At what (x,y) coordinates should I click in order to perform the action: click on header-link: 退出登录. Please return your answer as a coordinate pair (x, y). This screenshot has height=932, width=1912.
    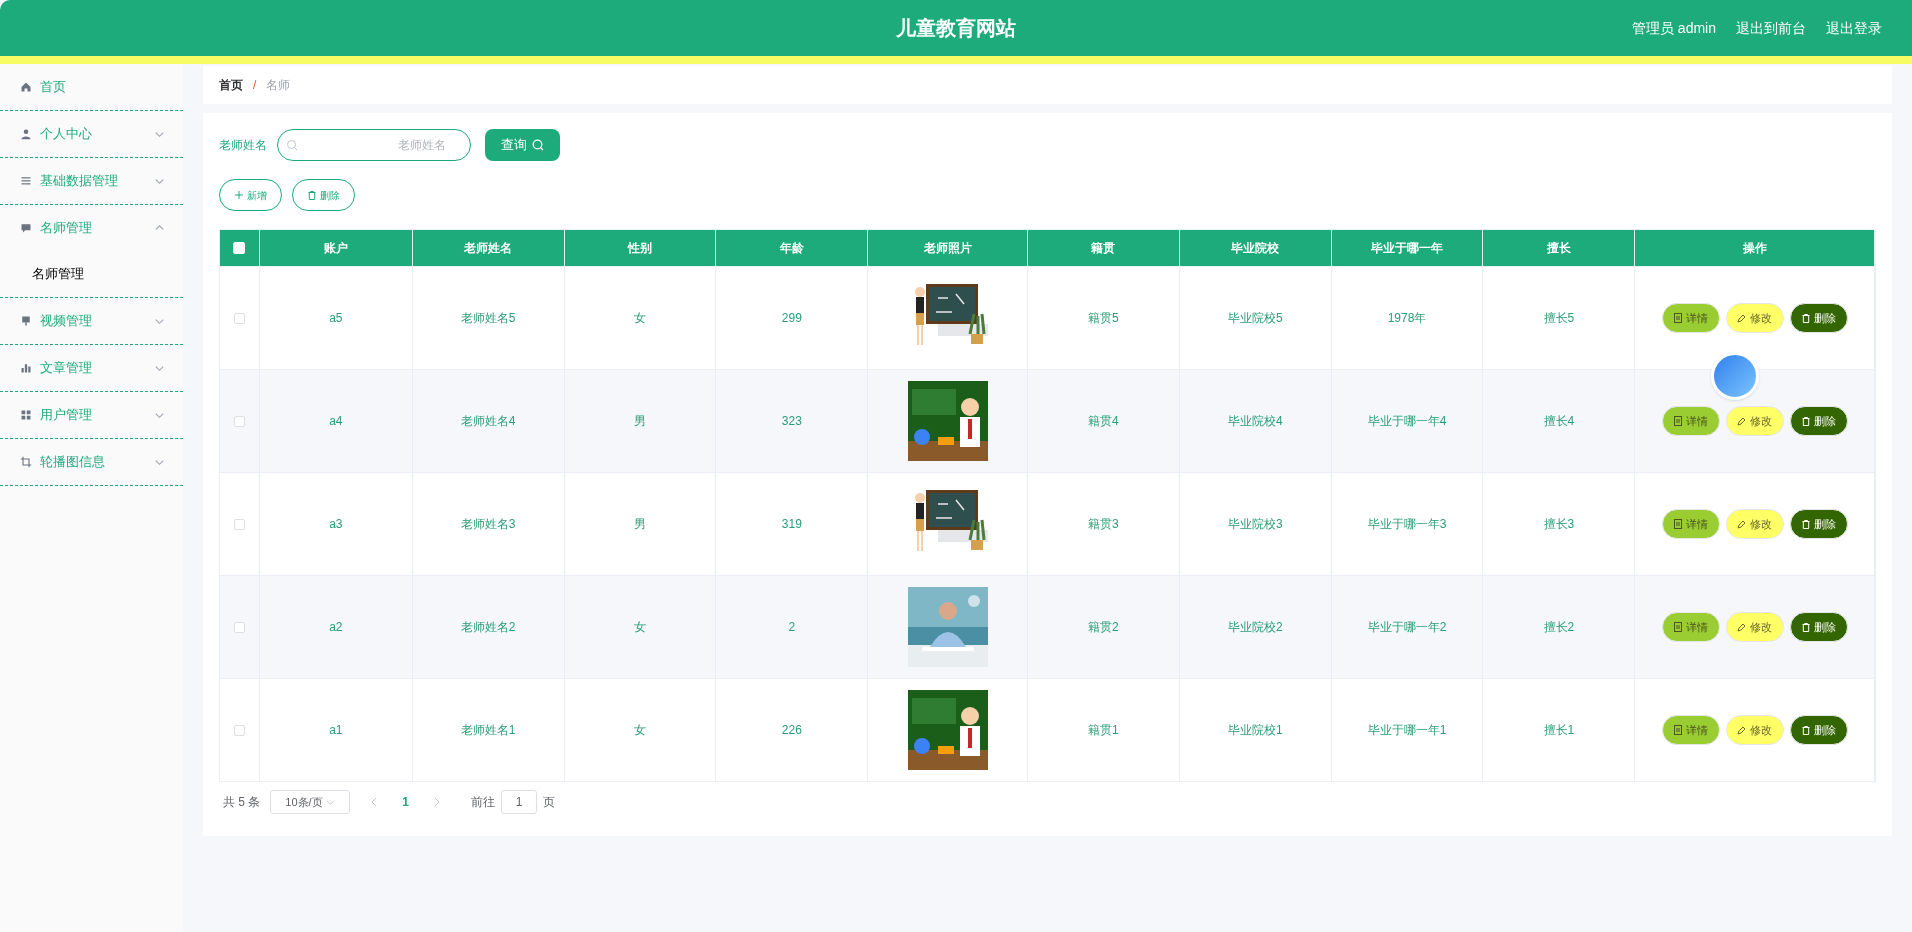
    Looking at the image, I should click on (1854, 28).